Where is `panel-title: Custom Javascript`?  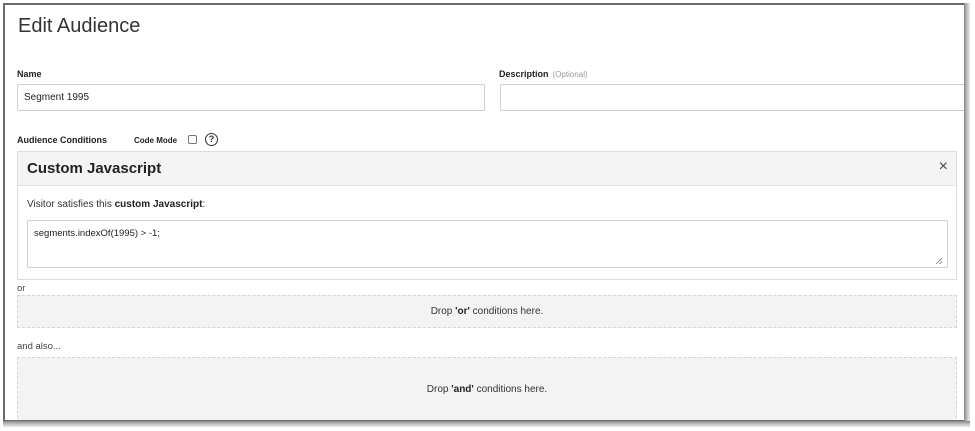 panel-title: Custom Javascript is located at coordinates (94, 168).